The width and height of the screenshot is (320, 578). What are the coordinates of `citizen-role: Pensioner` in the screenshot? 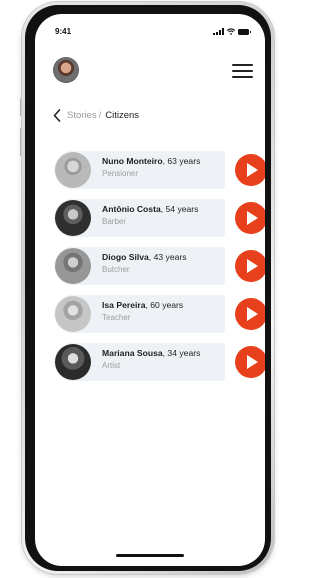 It's located at (120, 173).